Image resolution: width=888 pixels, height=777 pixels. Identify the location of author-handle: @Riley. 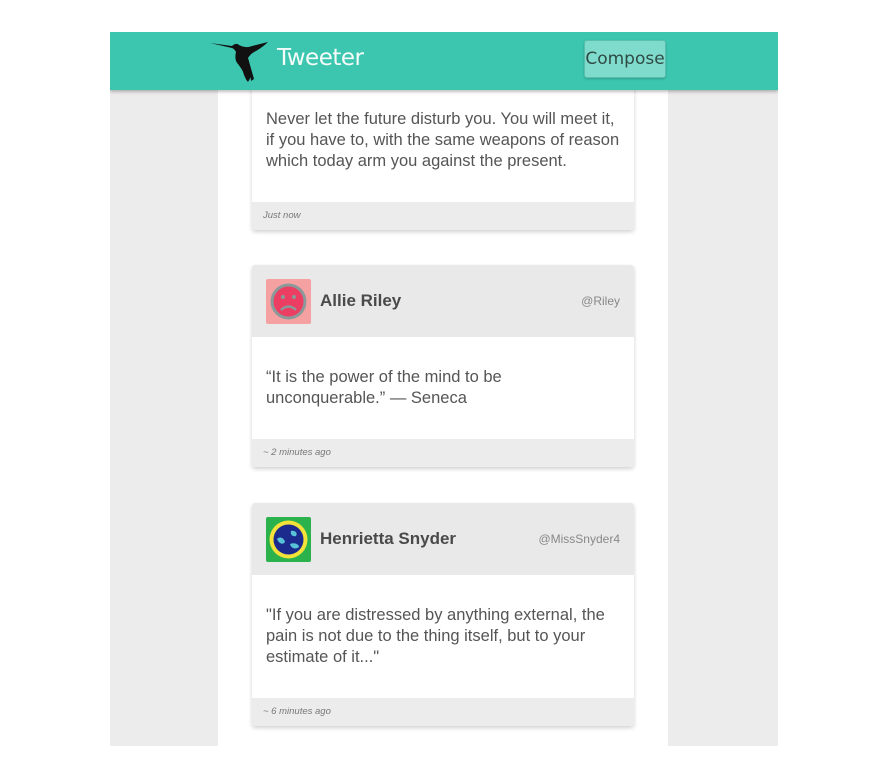
(600, 301).